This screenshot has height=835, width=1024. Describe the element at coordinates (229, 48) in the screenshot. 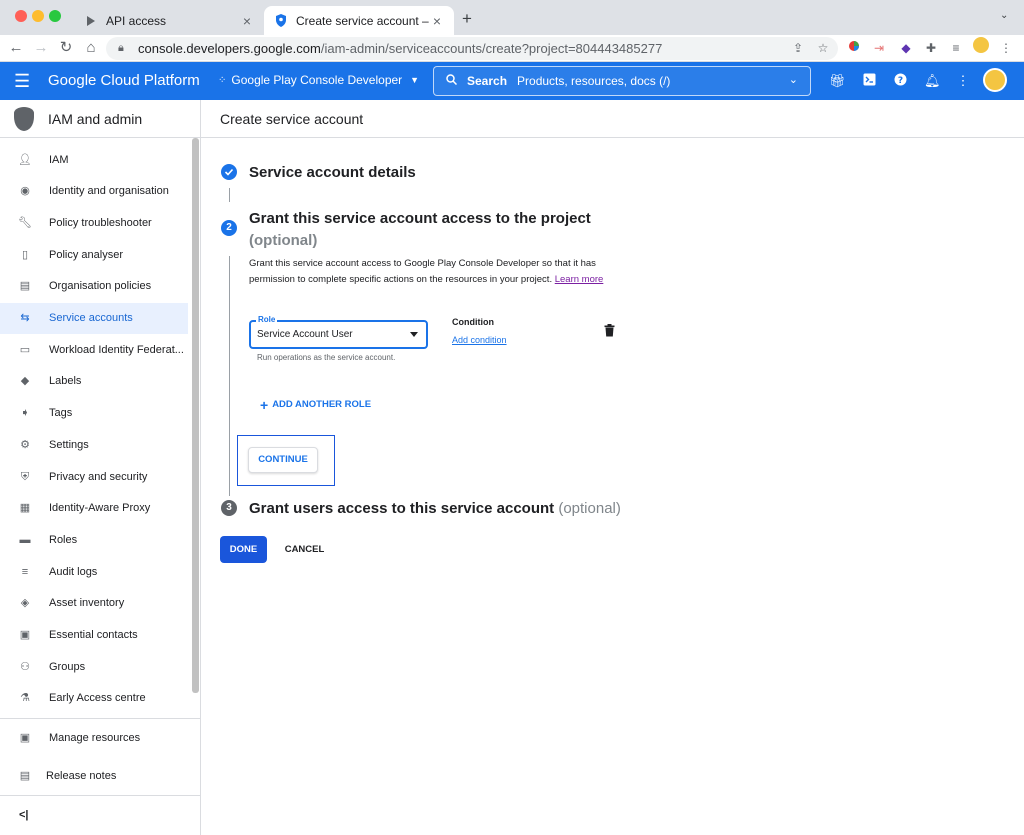

I see `url-host: console.developers.google.com` at that location.